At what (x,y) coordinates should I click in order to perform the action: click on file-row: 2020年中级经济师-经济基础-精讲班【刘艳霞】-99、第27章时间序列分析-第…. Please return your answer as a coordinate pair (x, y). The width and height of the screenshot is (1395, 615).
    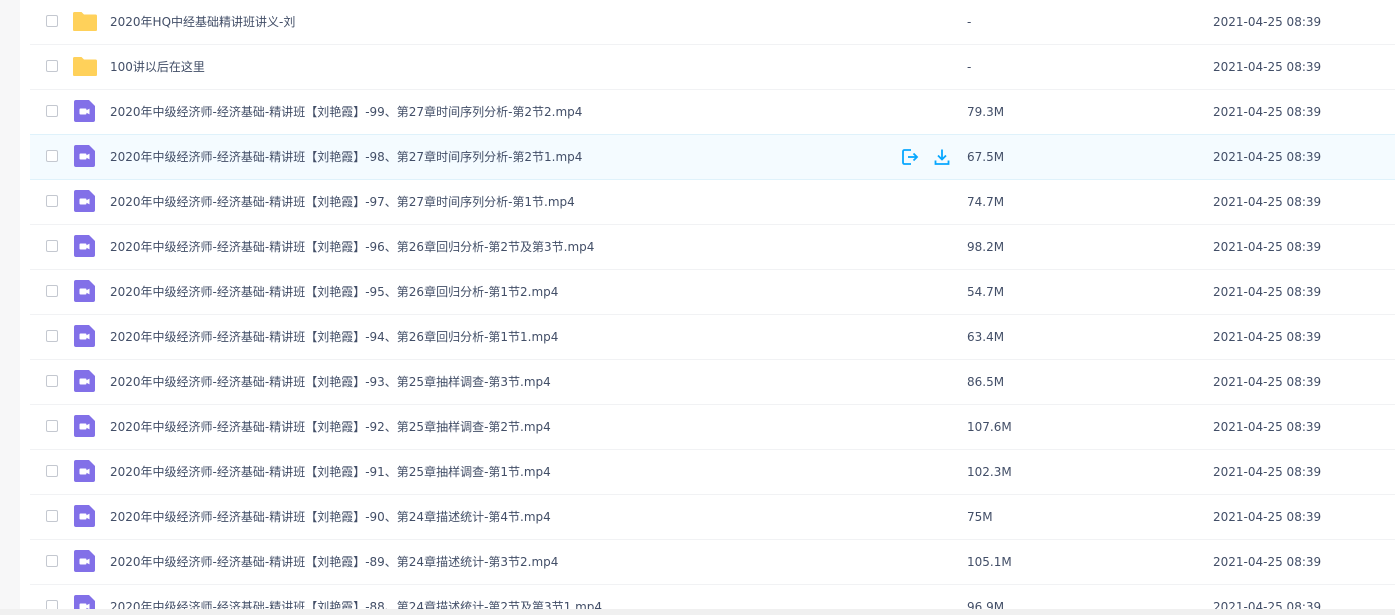
    Looking at the image, I should click on (712, 112).